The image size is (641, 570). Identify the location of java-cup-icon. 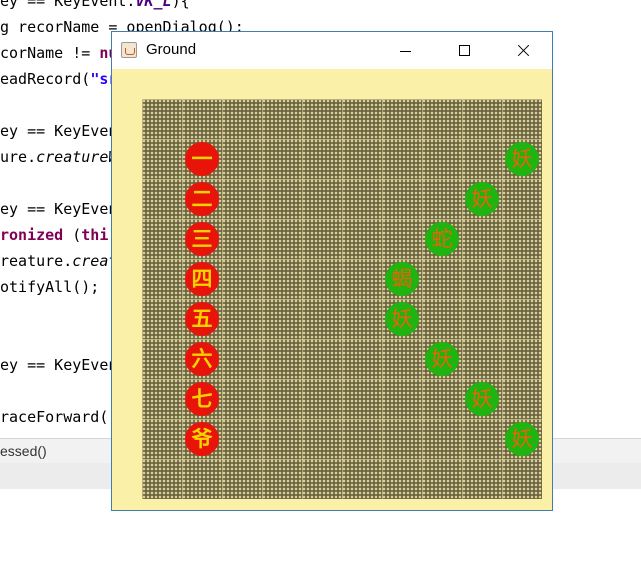
(129, 50).